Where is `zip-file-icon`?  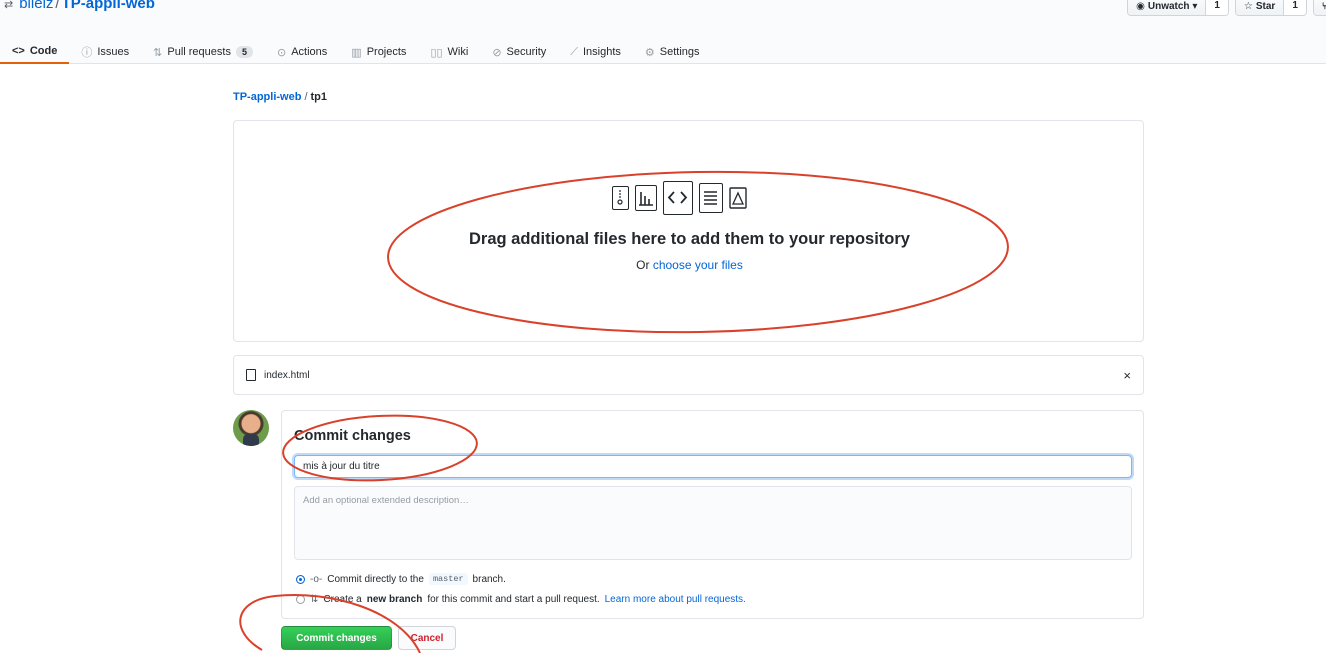 zip-file-icon is located at coordinates (620, 198).